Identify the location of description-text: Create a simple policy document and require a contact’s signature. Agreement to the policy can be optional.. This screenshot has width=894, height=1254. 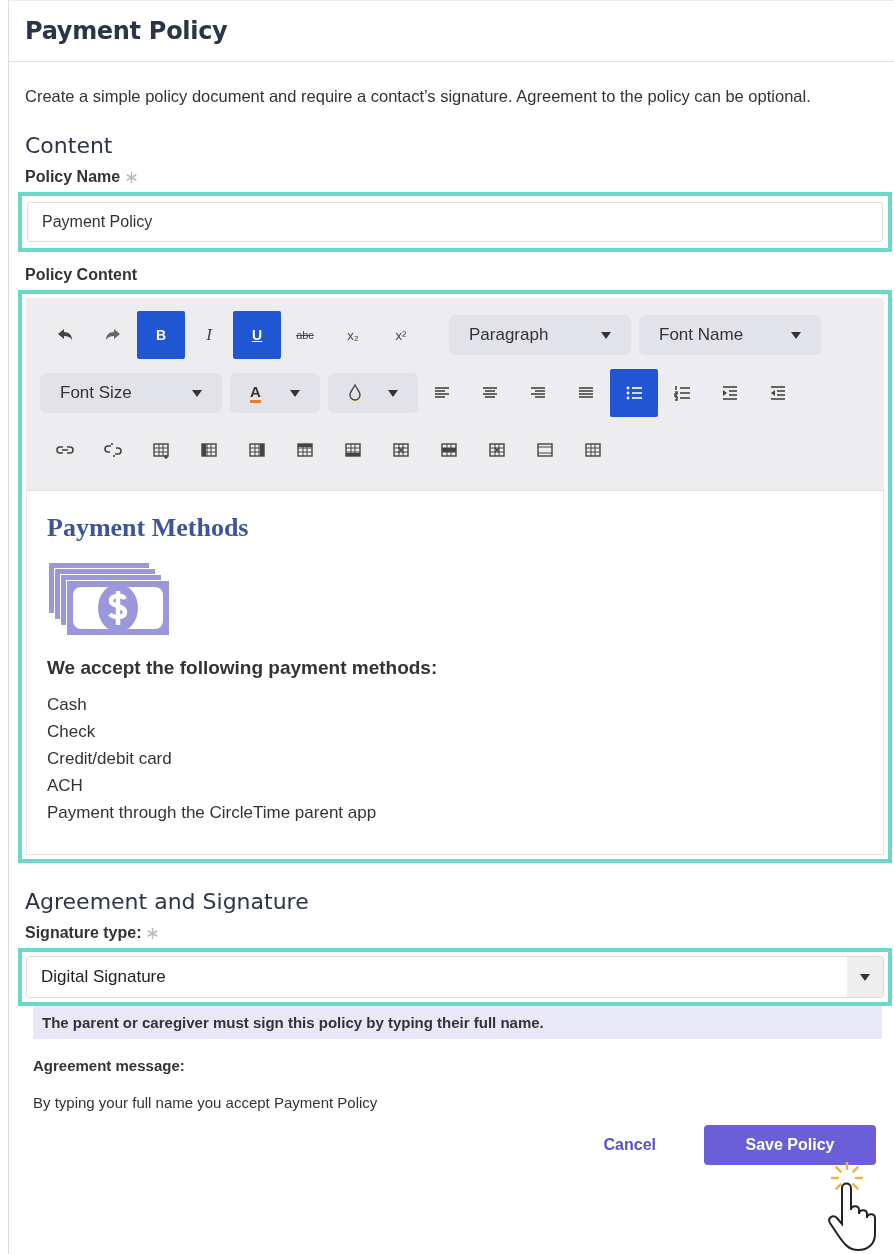
(418, 96).